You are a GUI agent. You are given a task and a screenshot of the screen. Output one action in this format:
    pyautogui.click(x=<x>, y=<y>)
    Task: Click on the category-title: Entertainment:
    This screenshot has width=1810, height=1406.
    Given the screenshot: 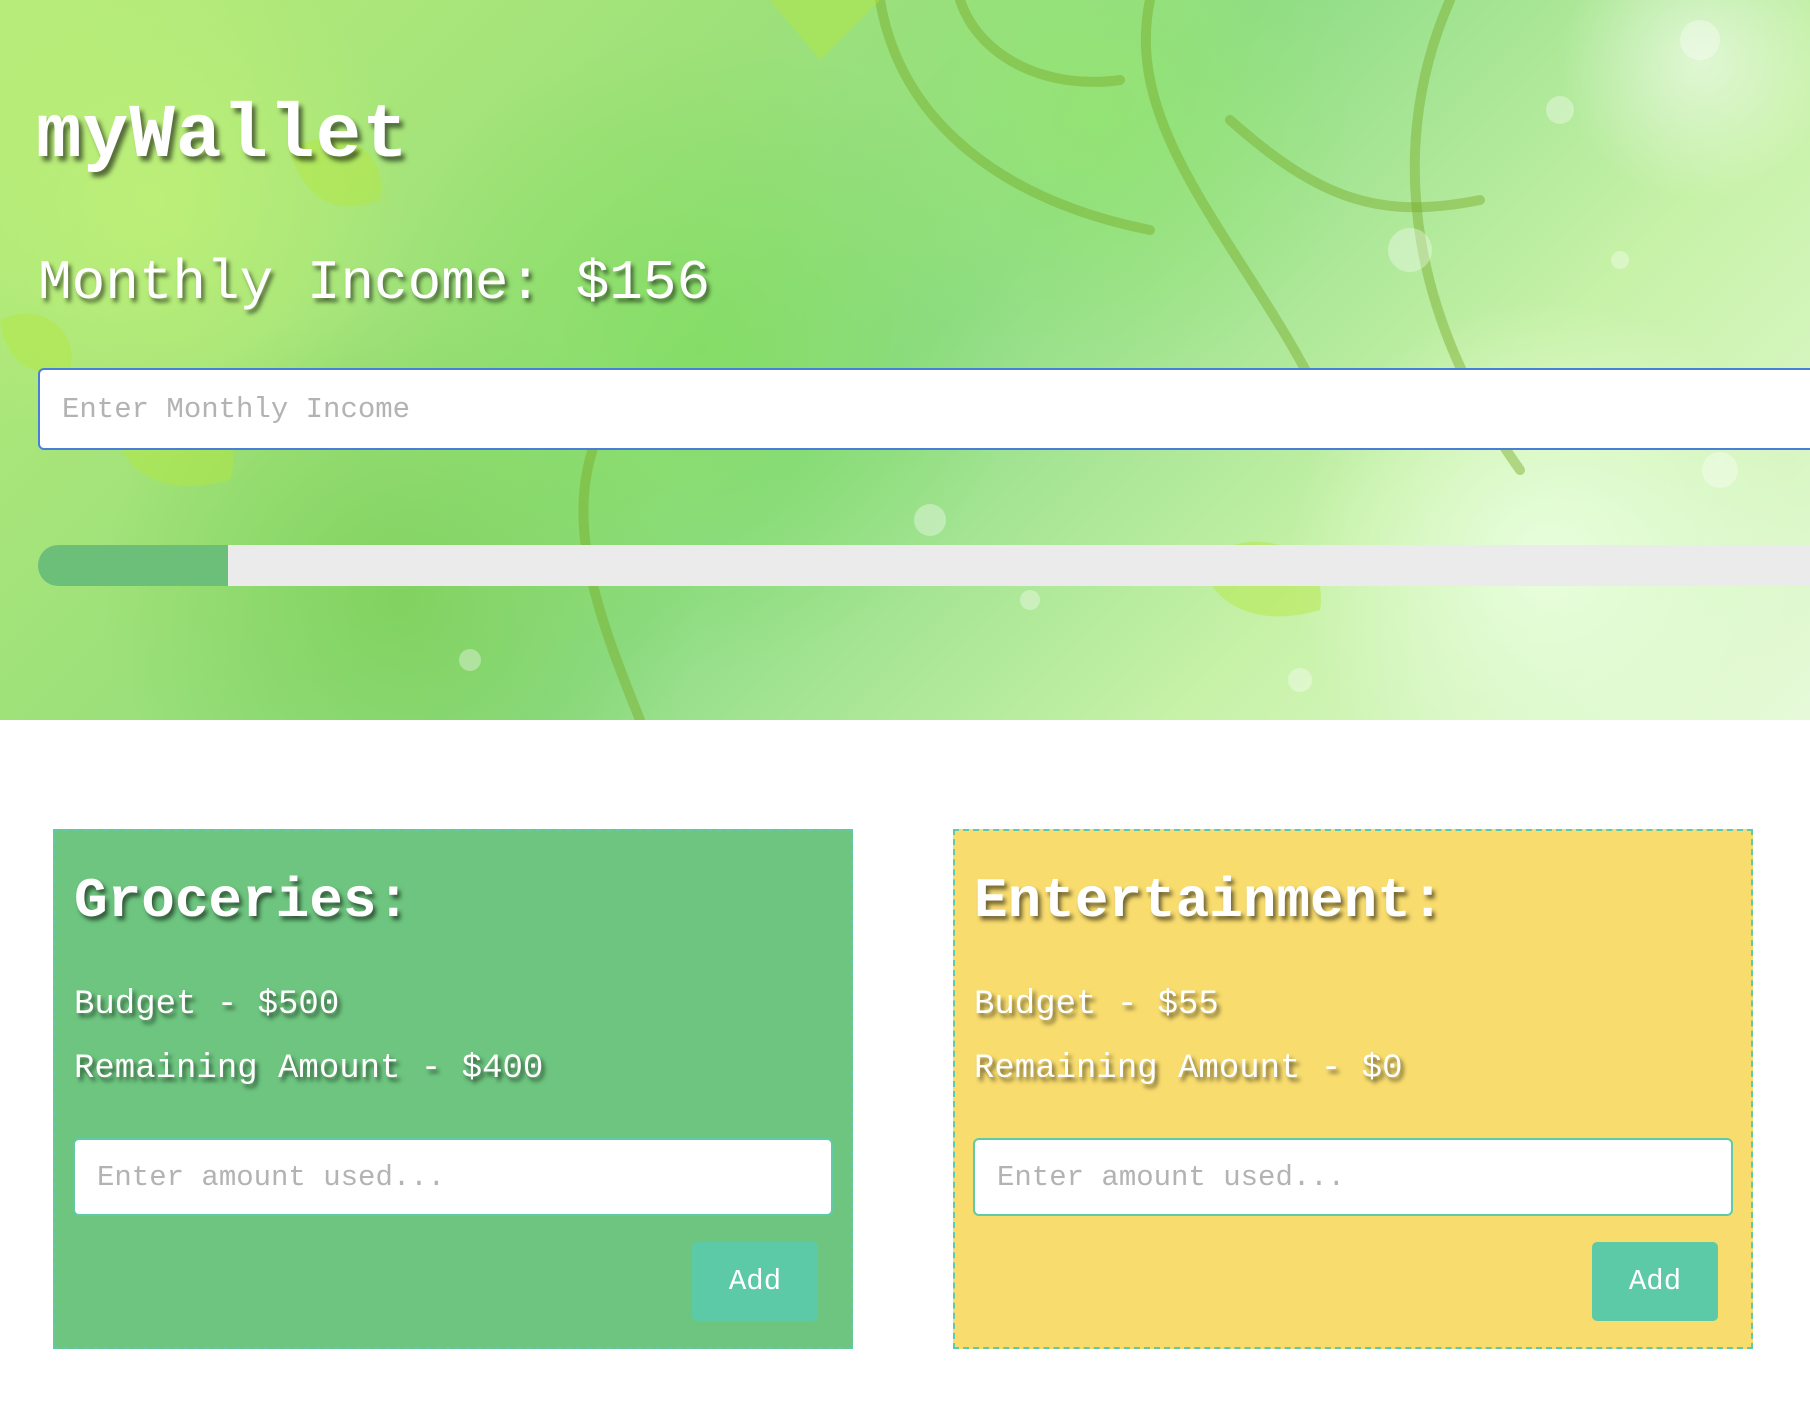 What is the action you would take?
    pyautogui.click(x=1209, y=901)
    